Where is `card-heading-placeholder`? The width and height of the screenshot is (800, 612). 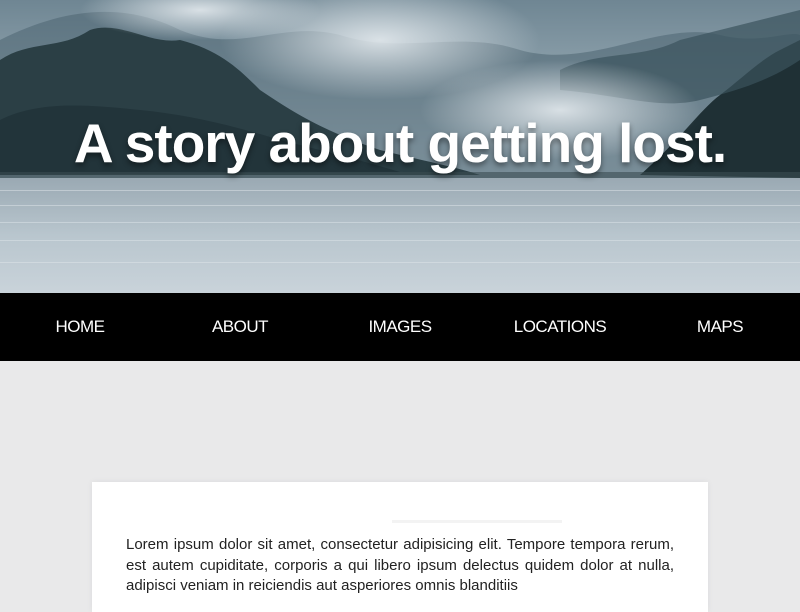 card-heading-placeholder is located at coordinates (477, 521).